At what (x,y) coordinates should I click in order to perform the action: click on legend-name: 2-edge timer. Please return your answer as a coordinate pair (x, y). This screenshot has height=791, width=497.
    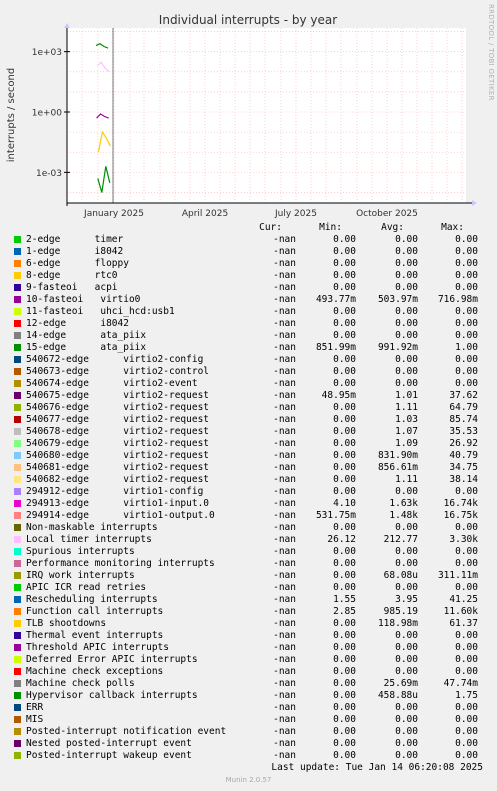
    Looking at the image, I should click on (75, 239).